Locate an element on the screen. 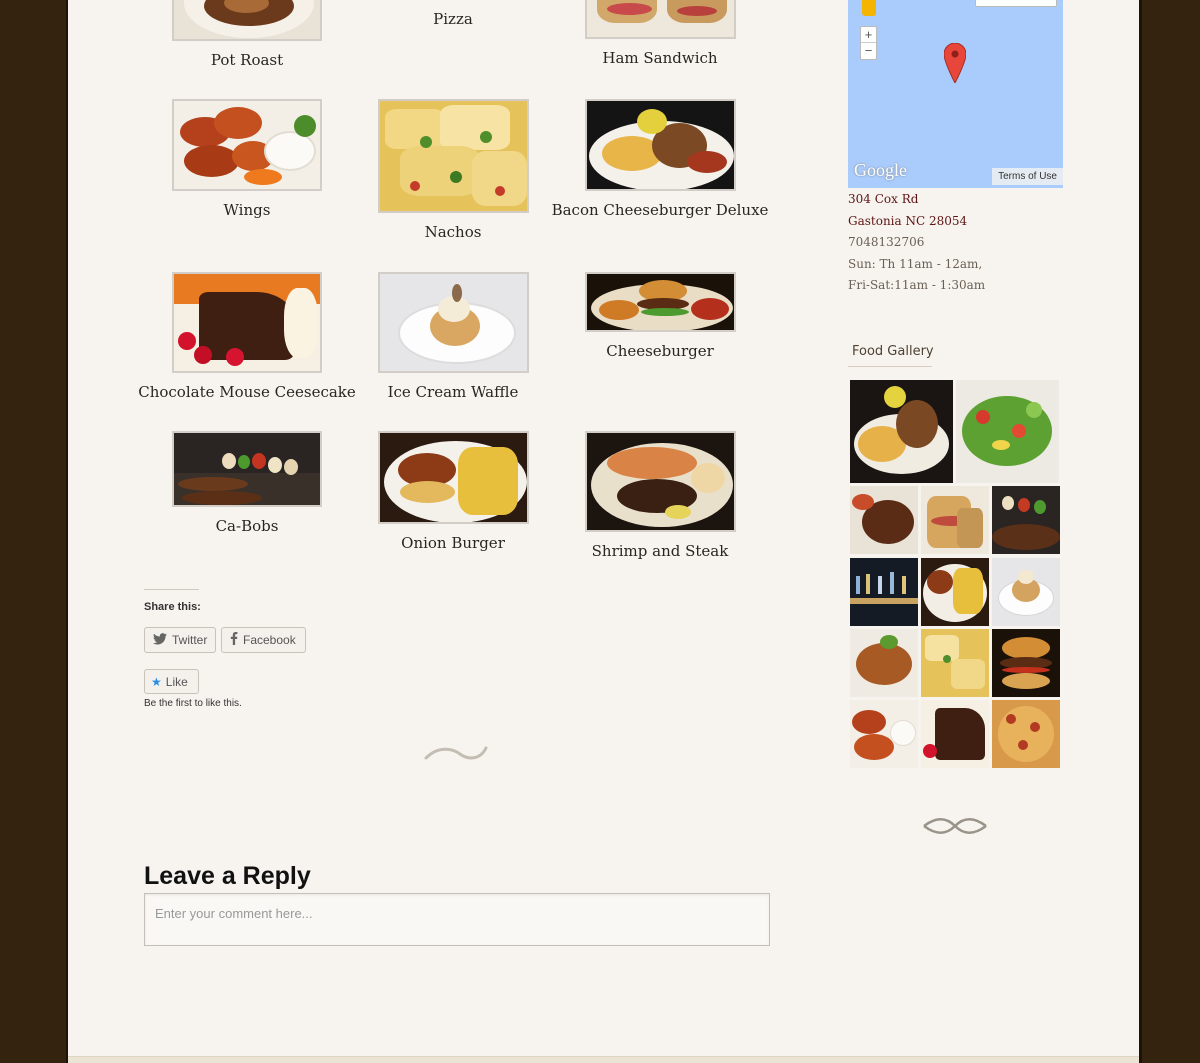 This screenshot has width=1200, height=1063. menu-photo-nachos is located at coordinates (453, 156).